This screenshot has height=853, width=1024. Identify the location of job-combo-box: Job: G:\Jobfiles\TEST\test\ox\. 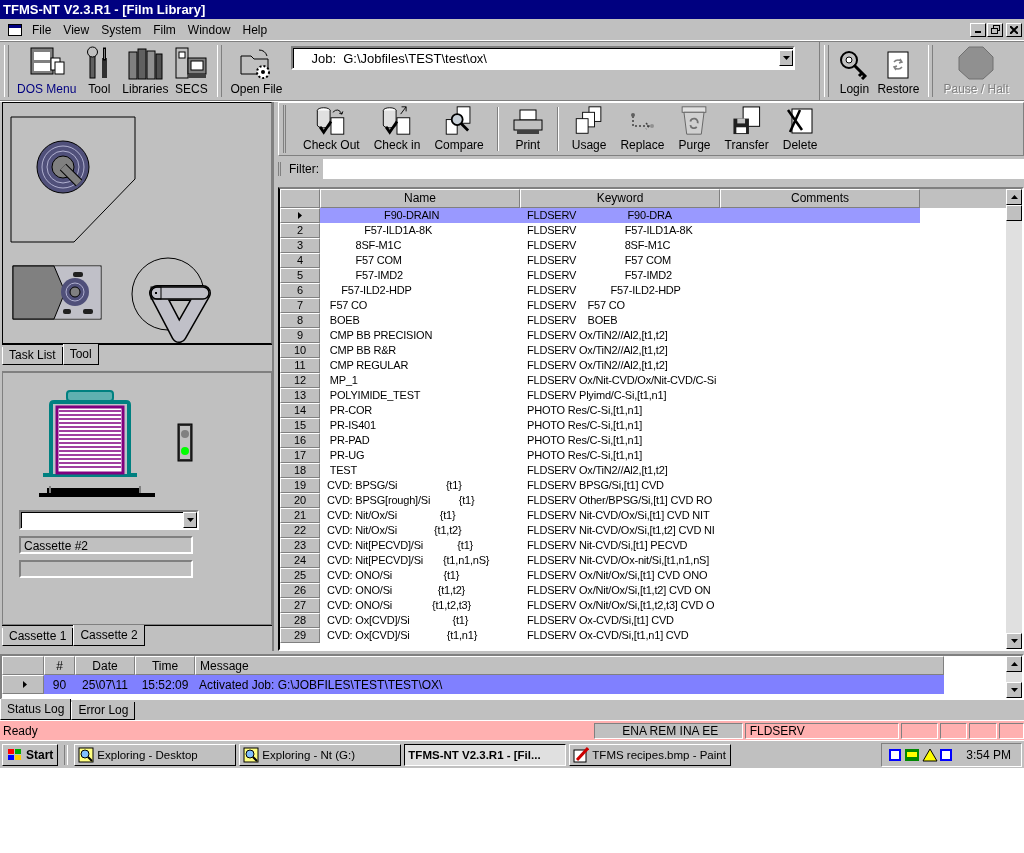
(543, 58).